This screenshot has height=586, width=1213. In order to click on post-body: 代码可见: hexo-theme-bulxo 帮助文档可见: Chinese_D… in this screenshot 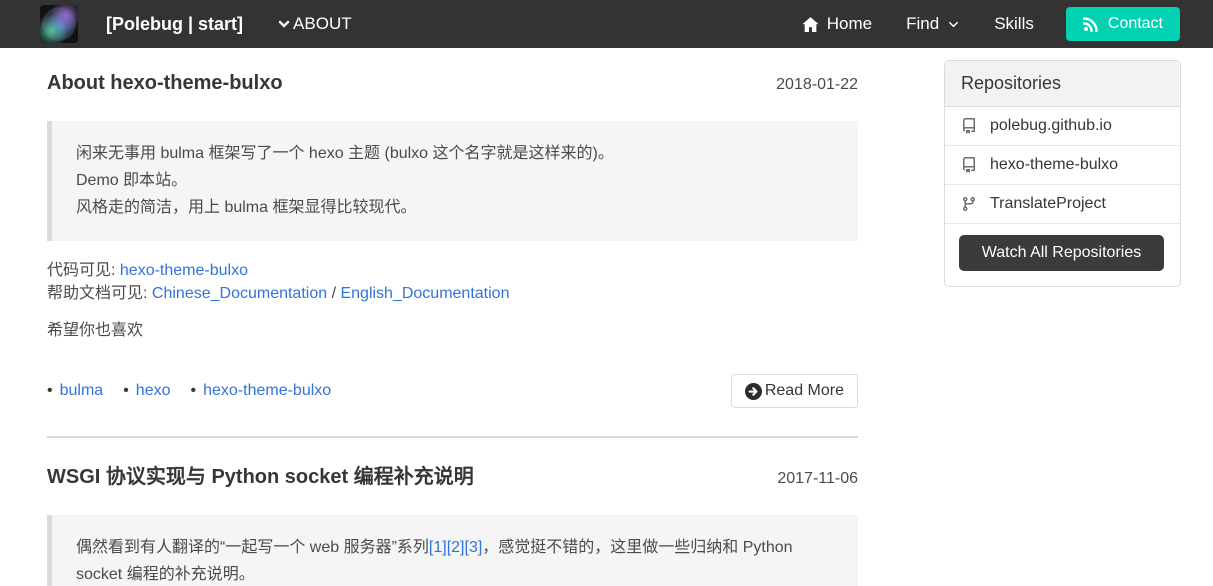, I will do `click(452, 301)`.